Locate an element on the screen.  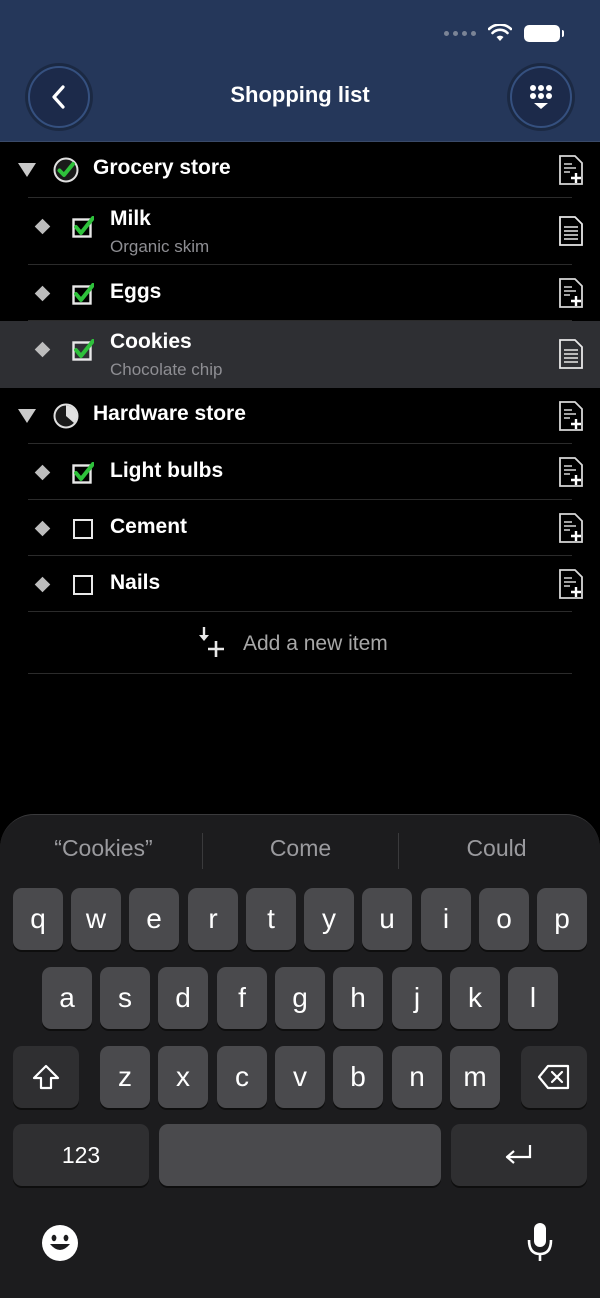
key-h: h is located at coordinates (358, 998).